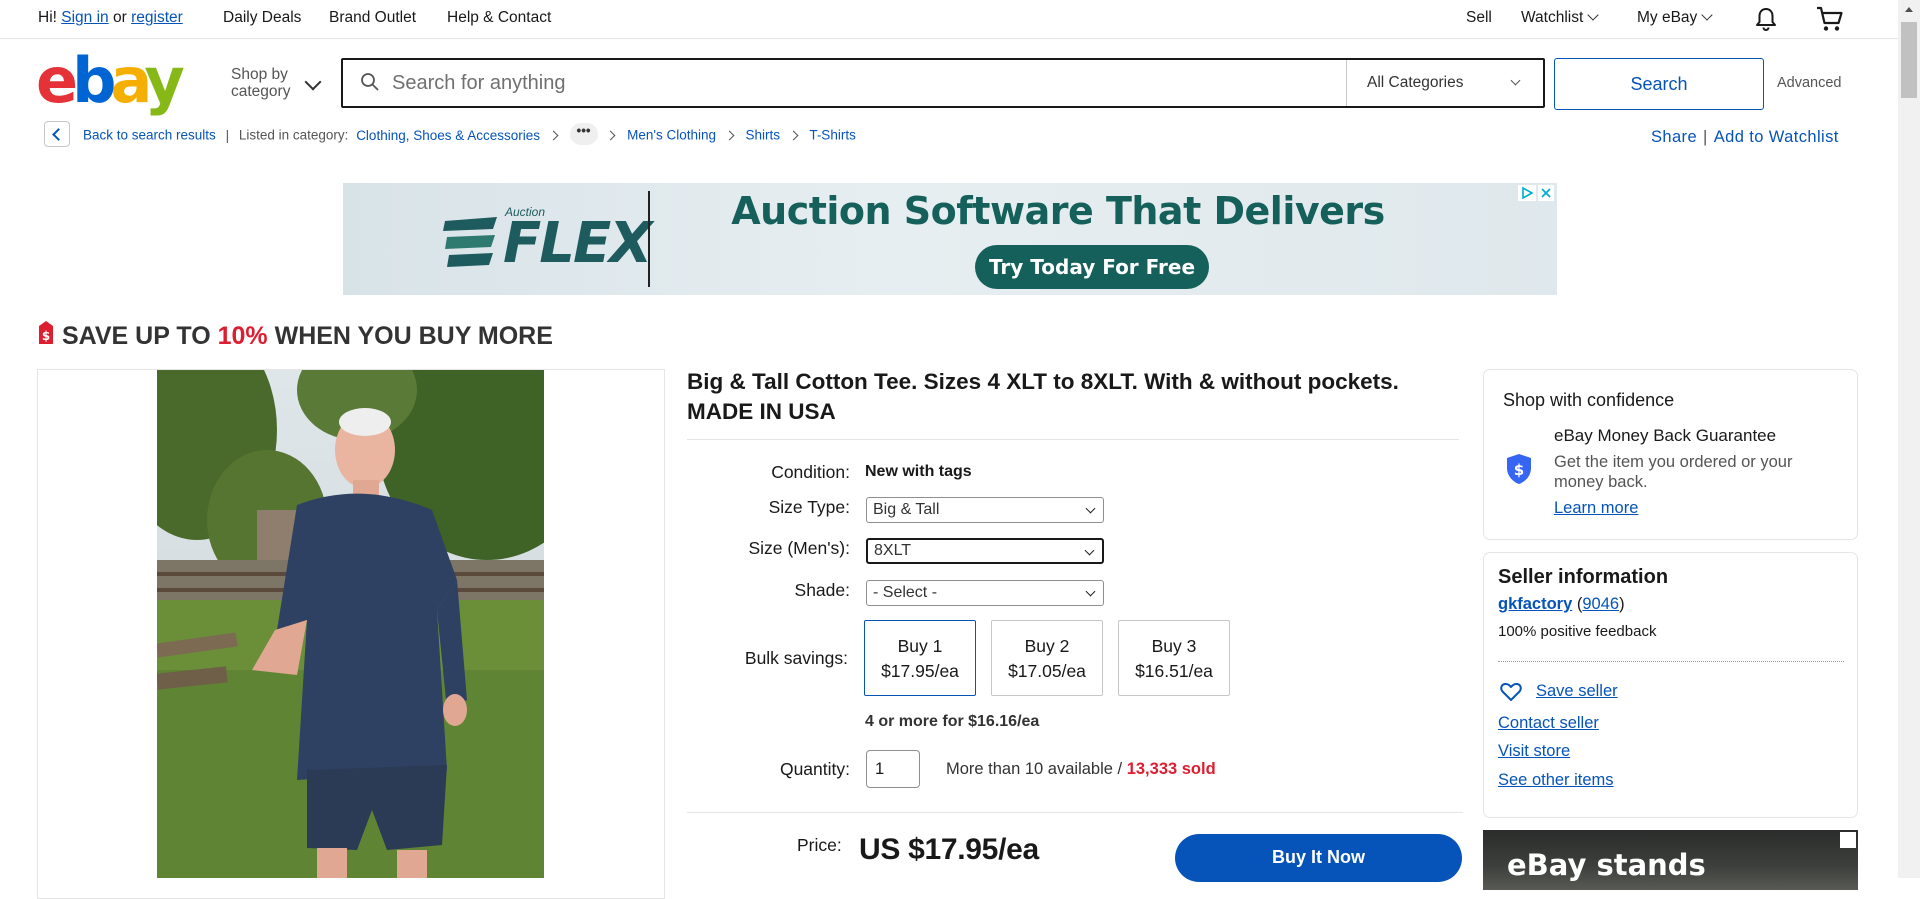 This screenshot has height=899, width=1920. What do you see at coordinates (583, 134) in the screenshot?
I see `breadcrumb-more-button: •••` at bounding box center [583, 134].